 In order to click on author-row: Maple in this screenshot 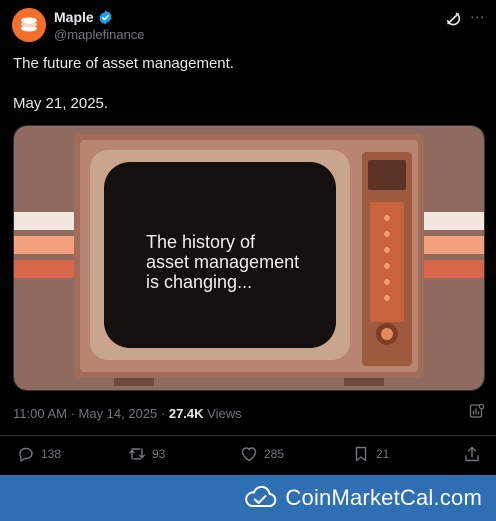, I will do `click(83, 17)`.